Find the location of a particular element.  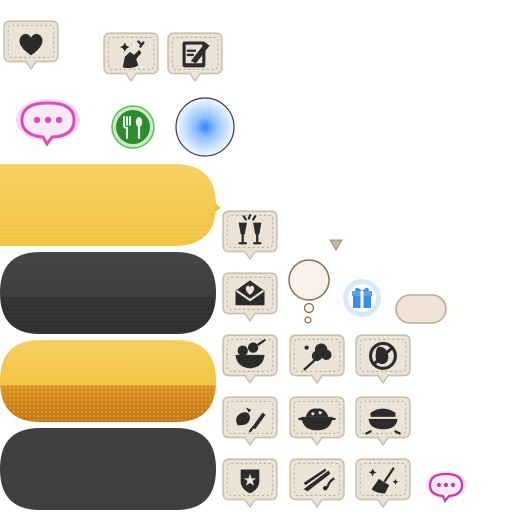

broom-sparkle-icon is located at coordinates (383, 483).